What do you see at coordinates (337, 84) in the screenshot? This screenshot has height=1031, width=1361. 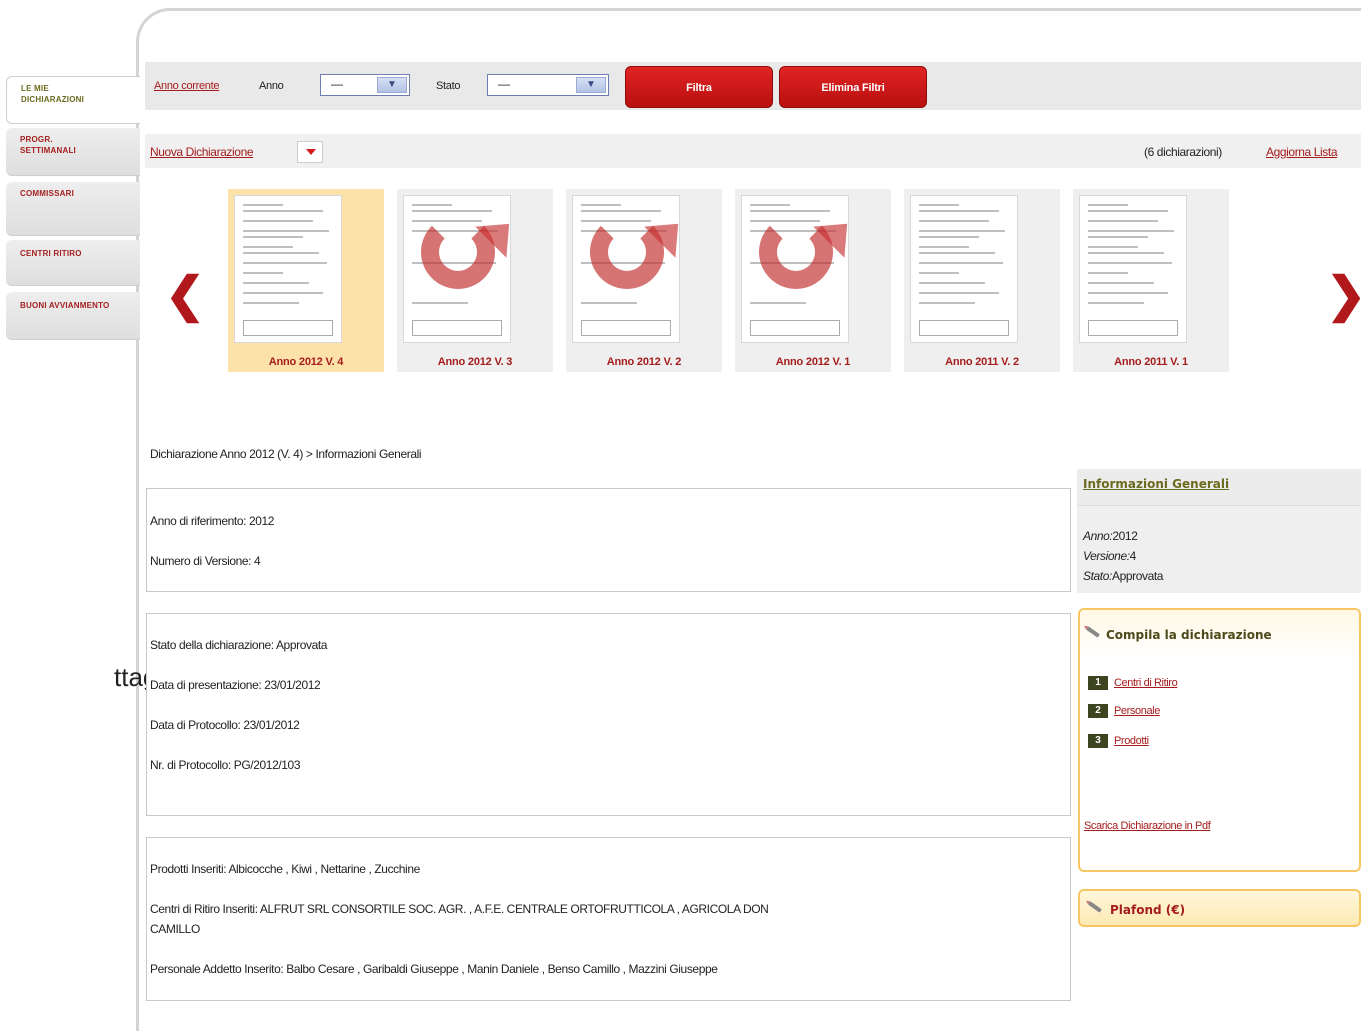 I see `year-select-value: —` at bounding box center [337, 84].